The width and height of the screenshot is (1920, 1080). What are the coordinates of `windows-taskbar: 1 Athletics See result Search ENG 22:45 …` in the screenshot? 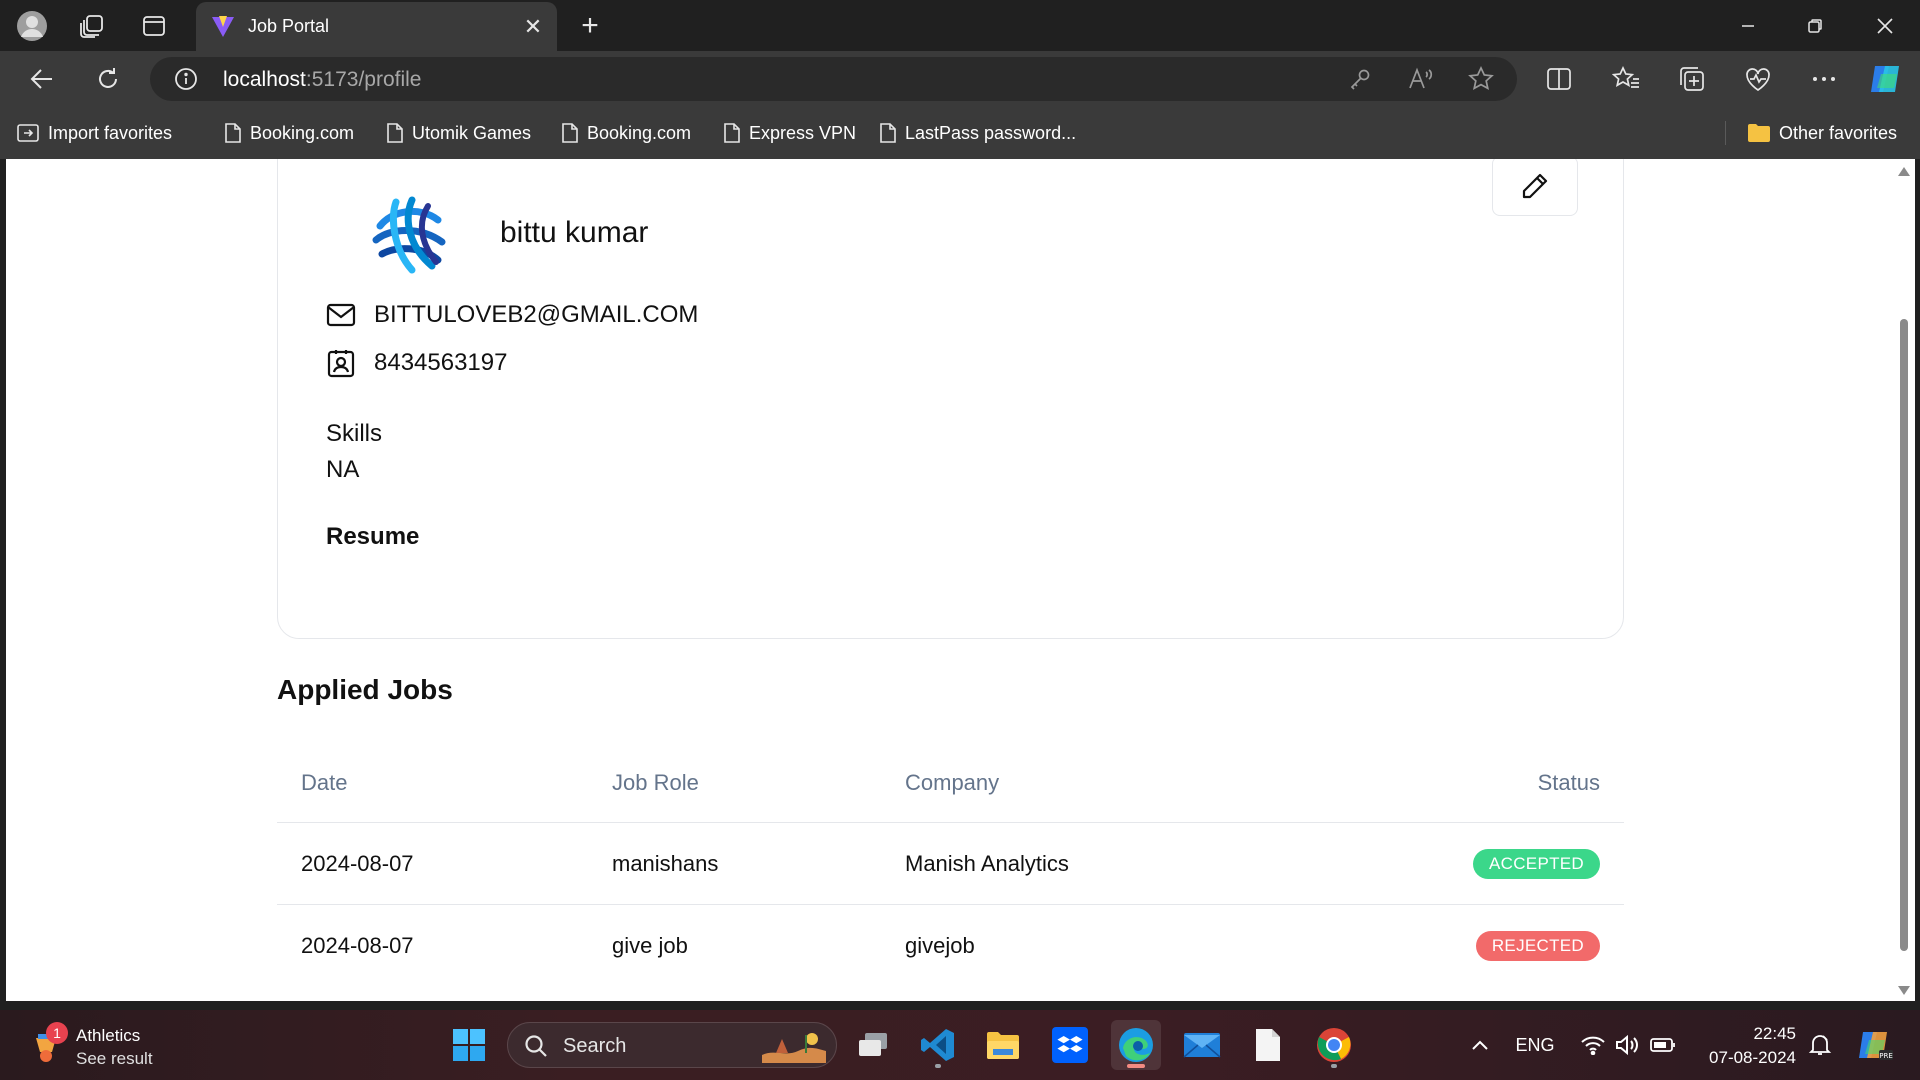 It's located at (960, 1045).